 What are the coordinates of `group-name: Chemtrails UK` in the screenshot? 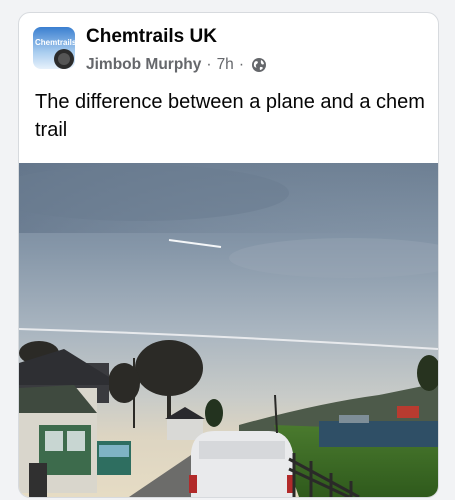 It's located at (151, 37).